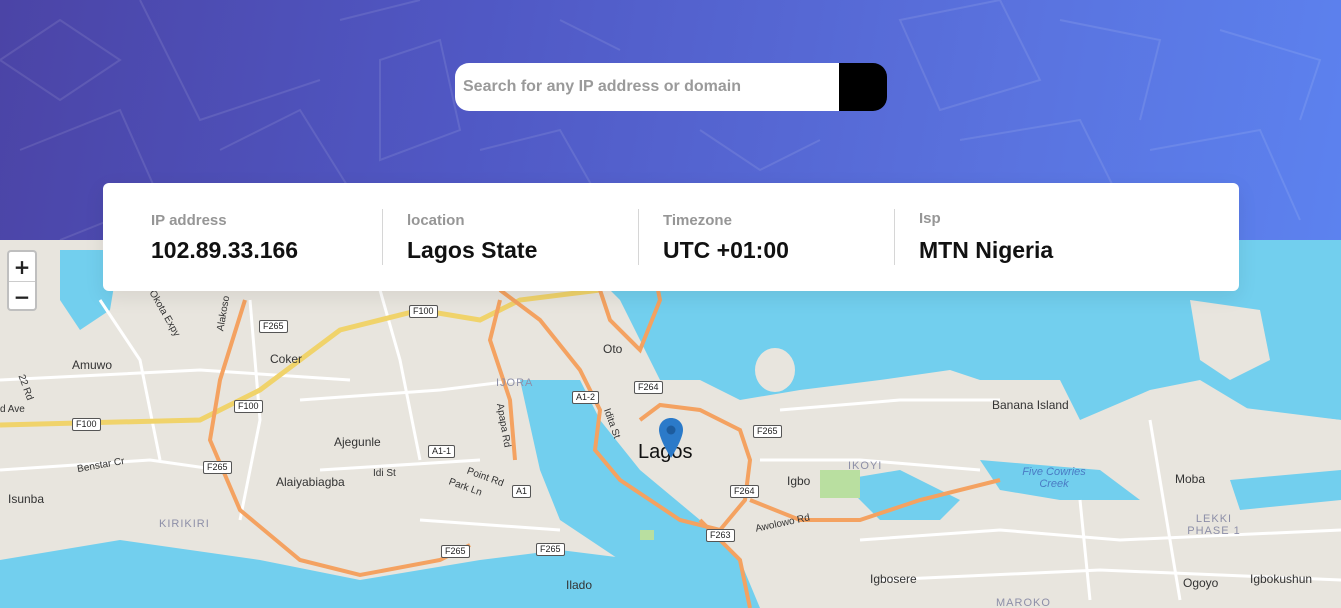  Describe the element at coordinates (1190, 479) in the screenshot. I see `place-label: Moba` at that location.